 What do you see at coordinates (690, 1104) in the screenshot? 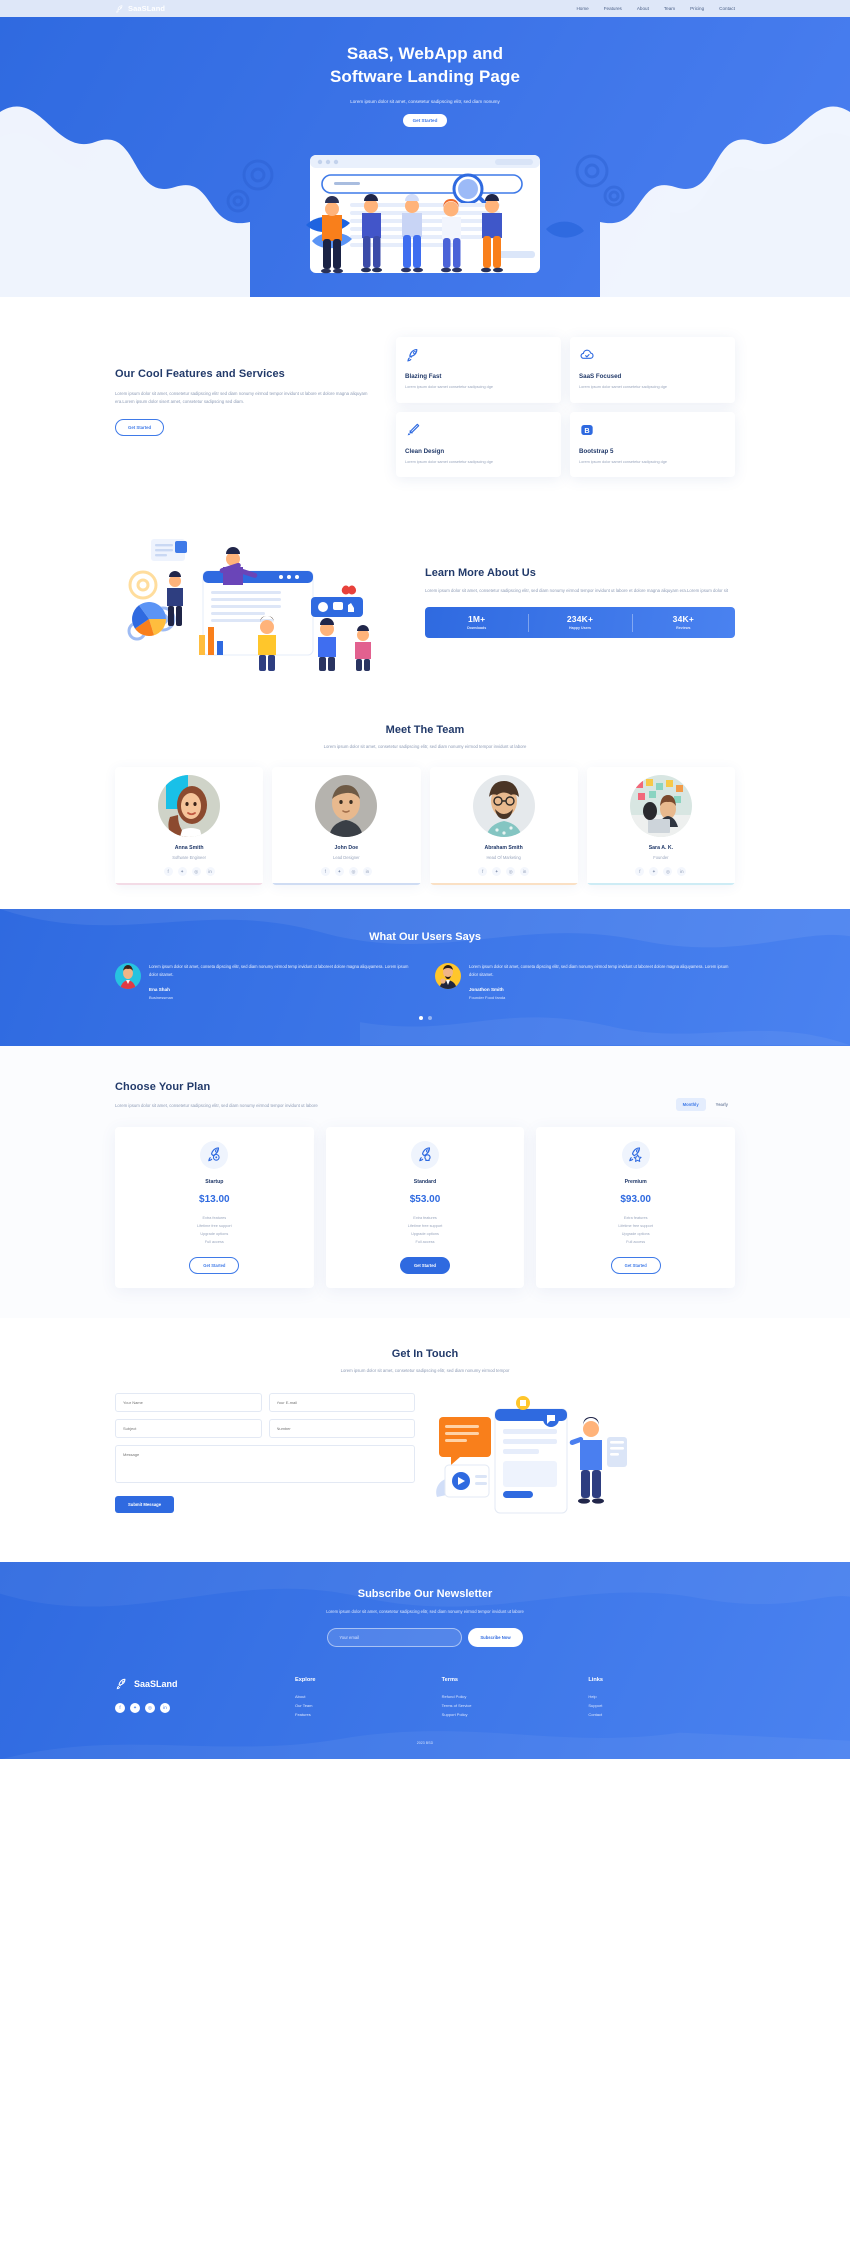
I see `toggle-monthly: Monthly` at bounding box center [690, 1104].